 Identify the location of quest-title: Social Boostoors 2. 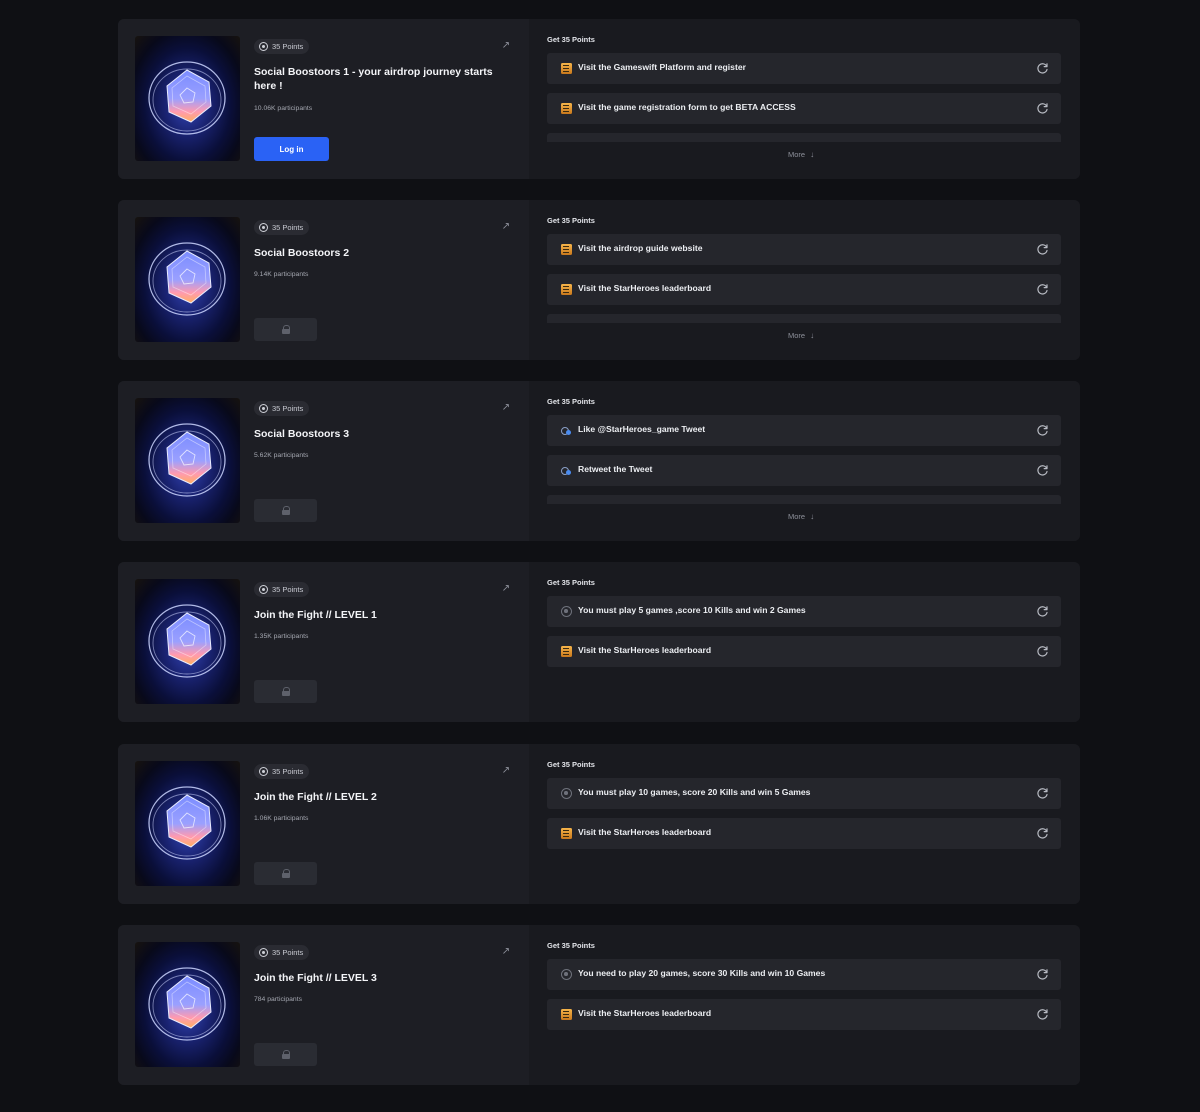
(302, 253).